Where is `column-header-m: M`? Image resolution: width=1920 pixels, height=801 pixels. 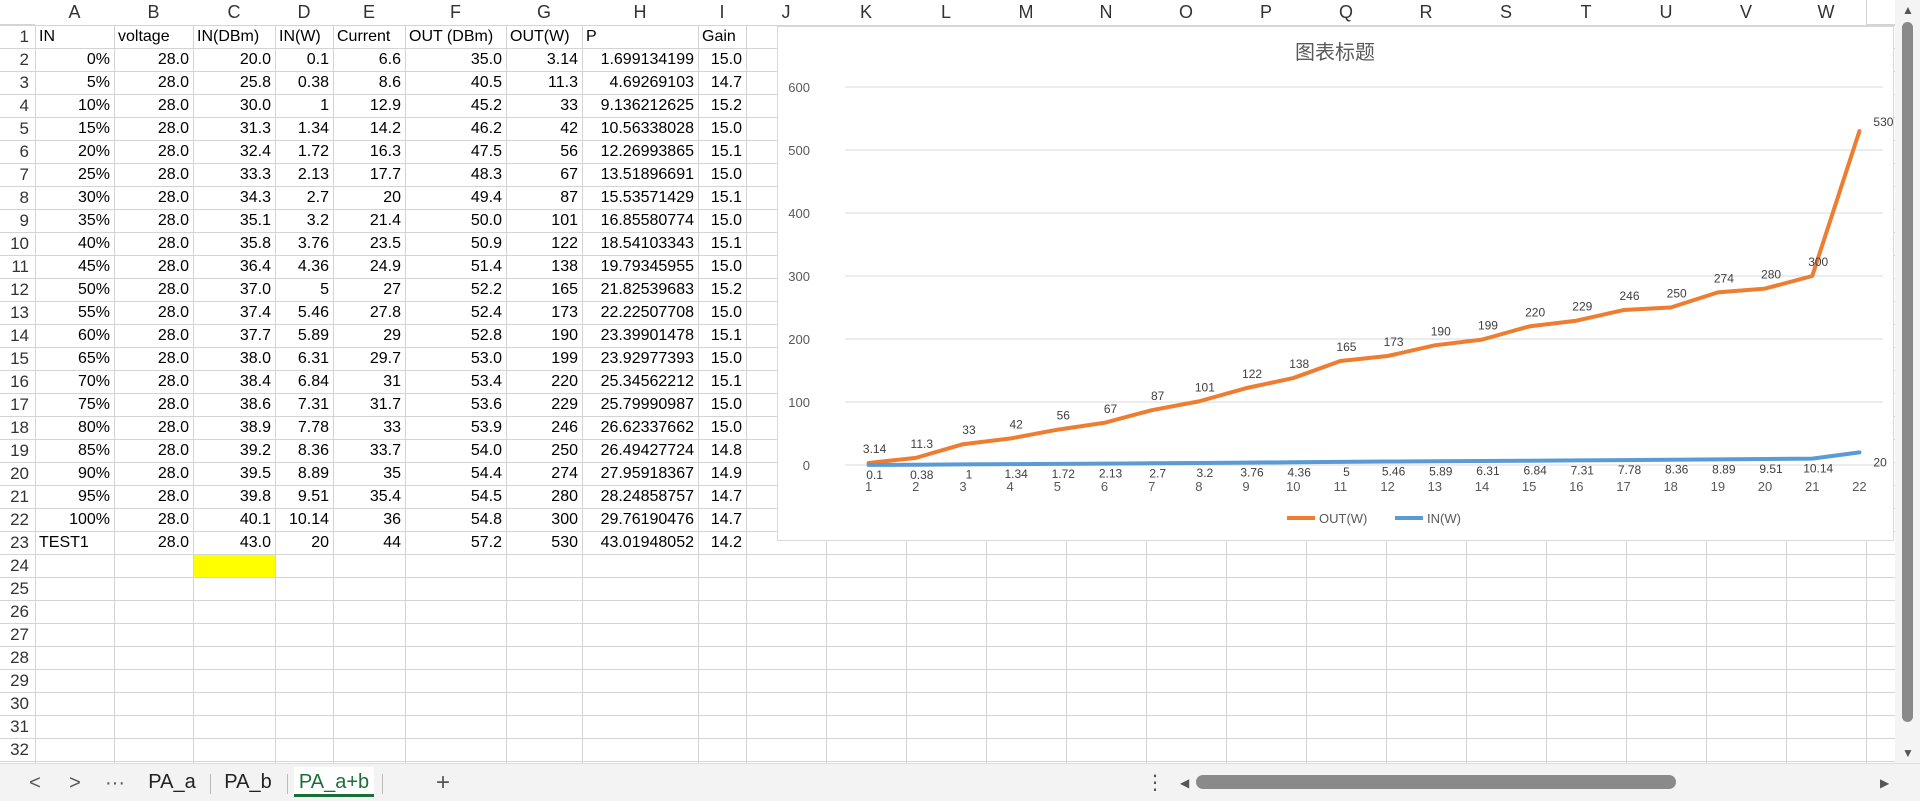 column-header-m: M is located at coordinates (1026, 12).